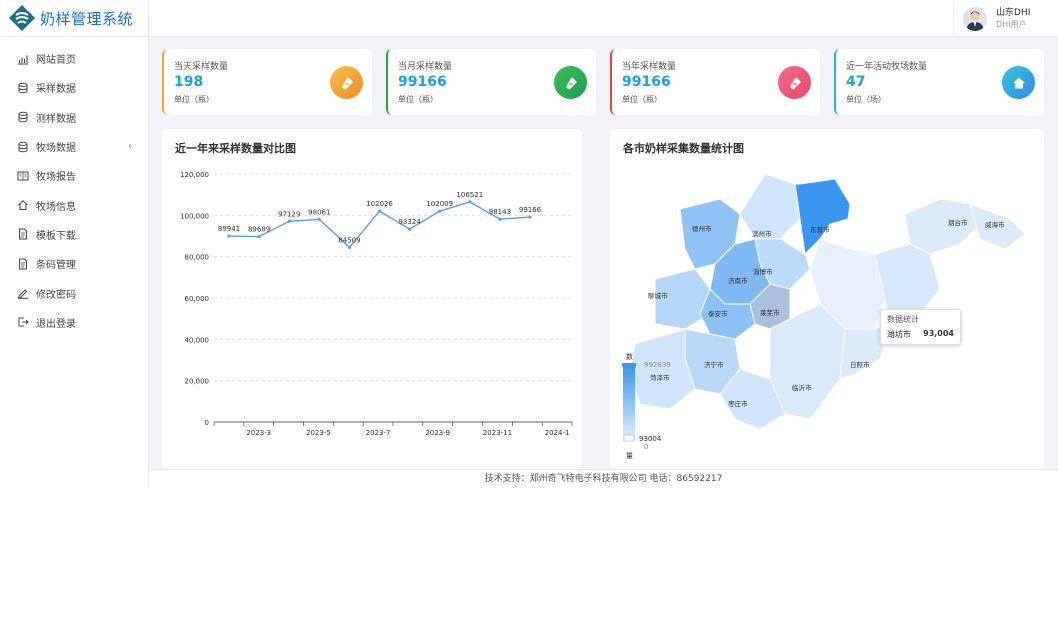  Describe the element at coordinates (714, 364) in the screenshot. I see `map-city-label: 济宁市` at that location.